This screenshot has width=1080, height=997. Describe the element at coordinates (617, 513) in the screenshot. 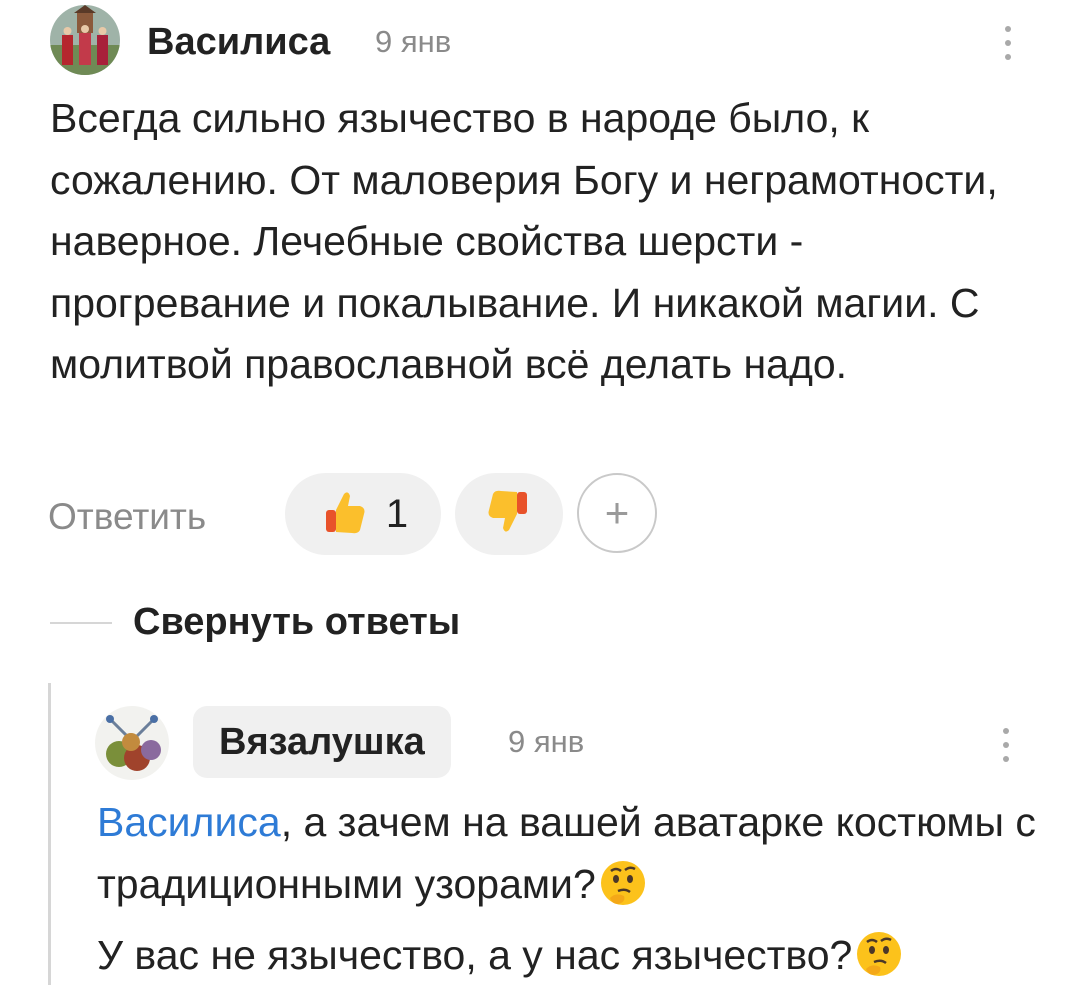

I see `add-reaction-button: +` at that location.